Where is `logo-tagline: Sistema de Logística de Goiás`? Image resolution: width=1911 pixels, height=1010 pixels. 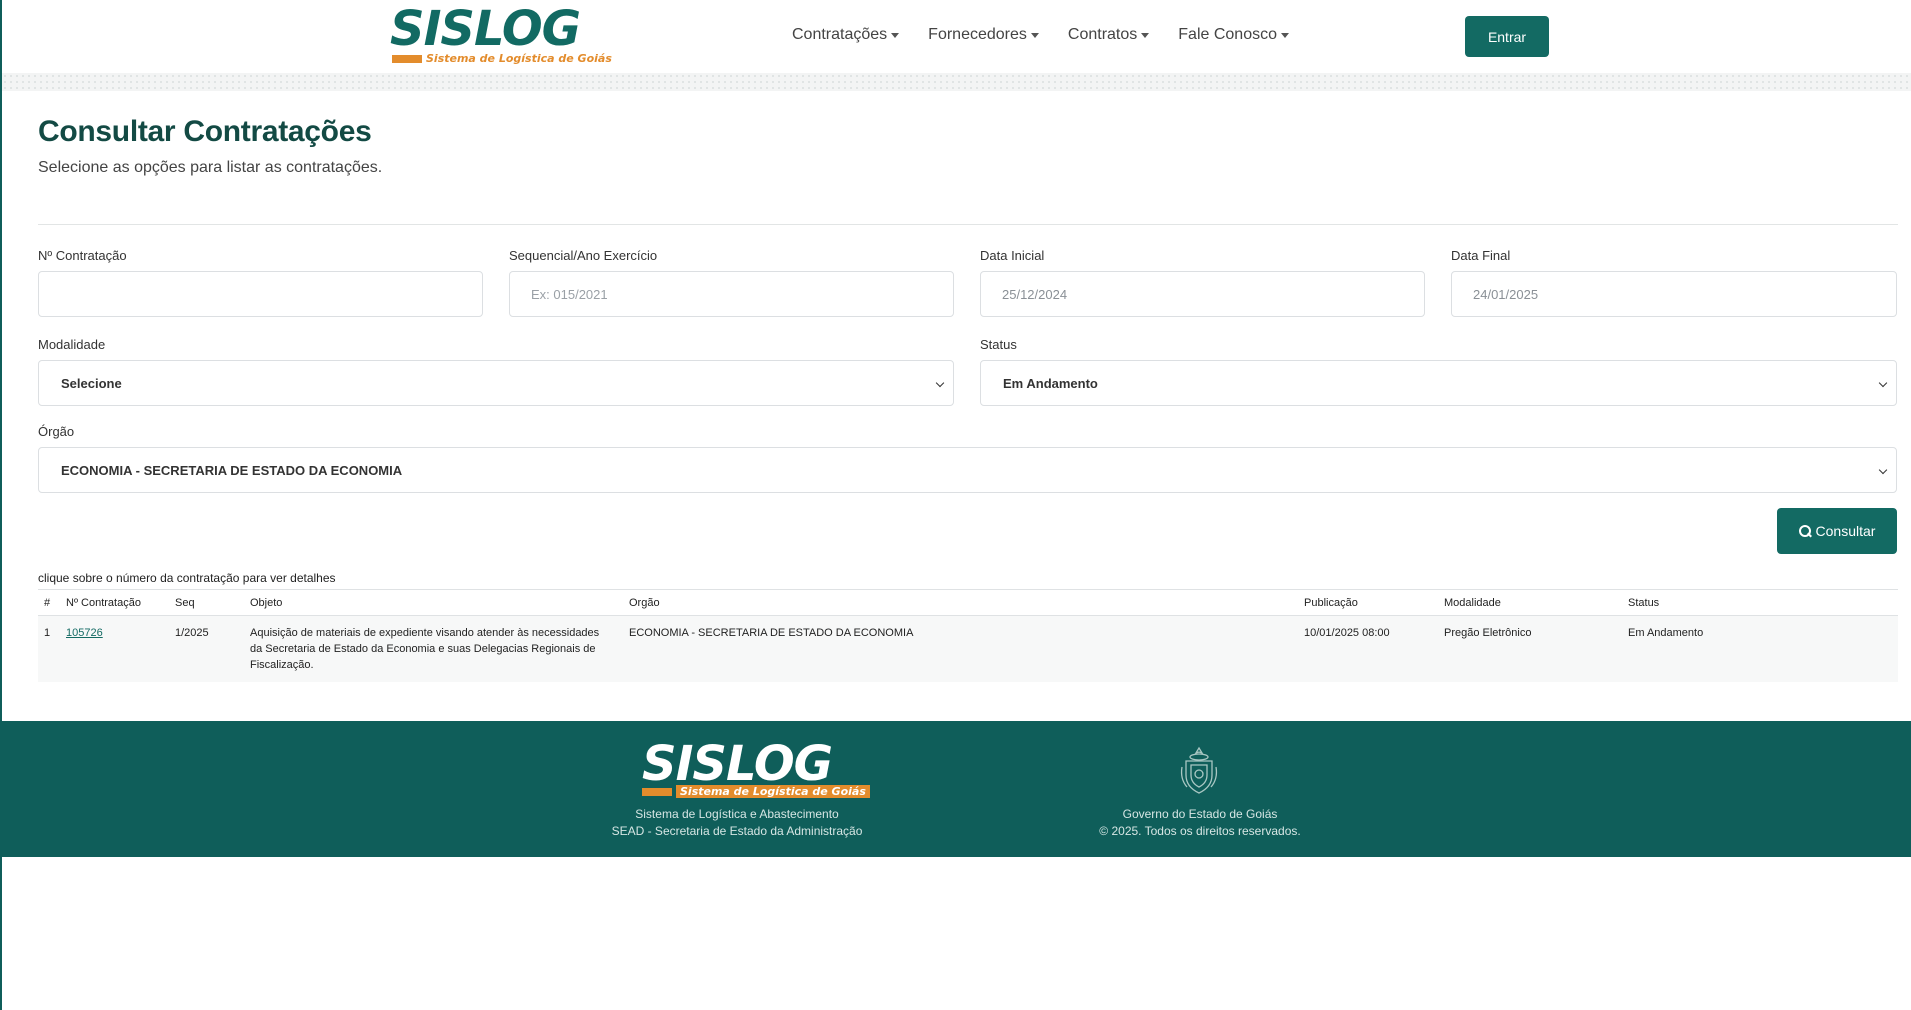 logo-tagline: Sistema de Logística de Goiás is located at coordinates (502, 58).